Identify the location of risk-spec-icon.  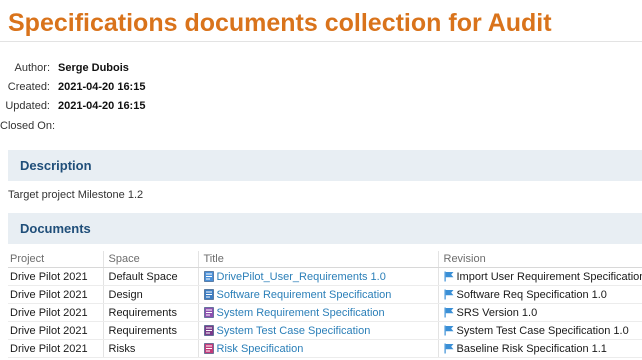
(208, 348).